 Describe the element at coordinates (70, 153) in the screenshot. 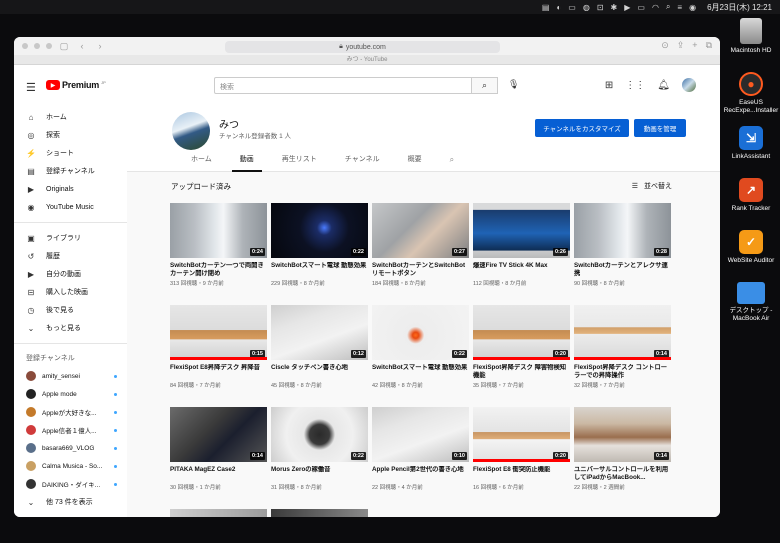

I see `sidebar-item: ⚡ ショート` at that location.